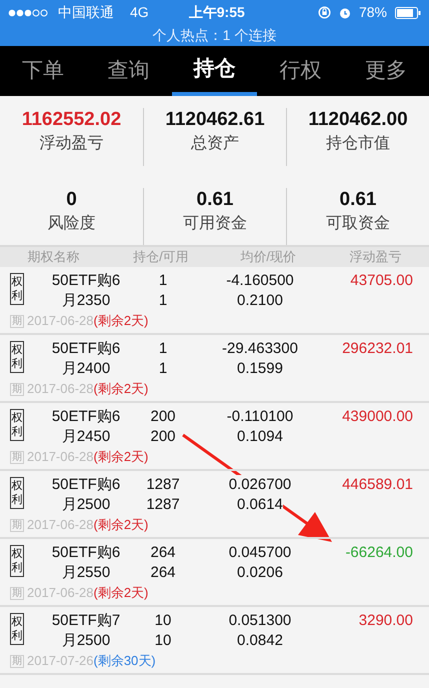 The image size is (429, 688). I want to click on column-header: 期权名称, so click(53, 257).